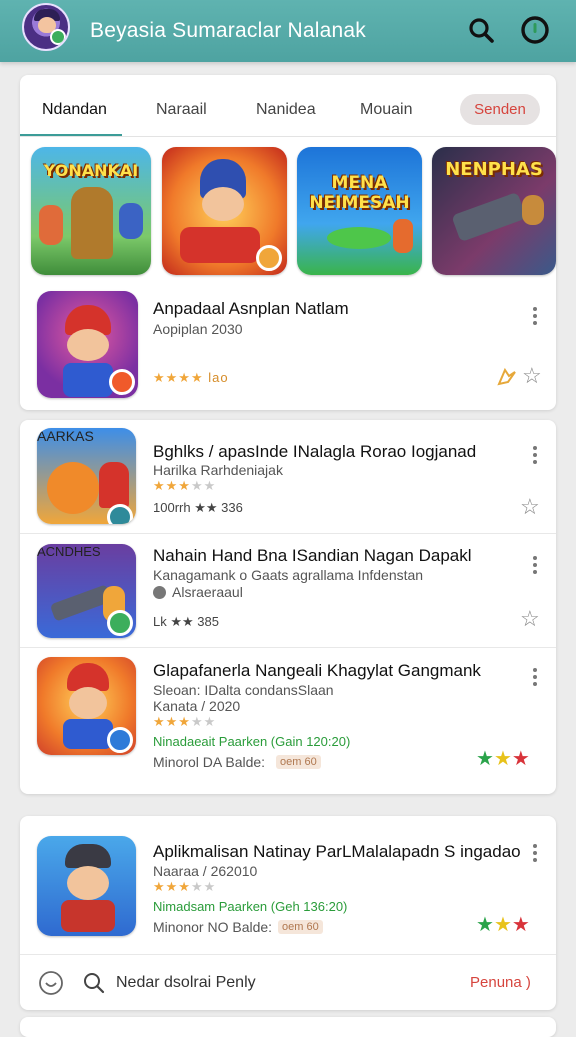 The image size is (576, 1037). I want to click on app-icon: AARKAS, so click(86, 476).